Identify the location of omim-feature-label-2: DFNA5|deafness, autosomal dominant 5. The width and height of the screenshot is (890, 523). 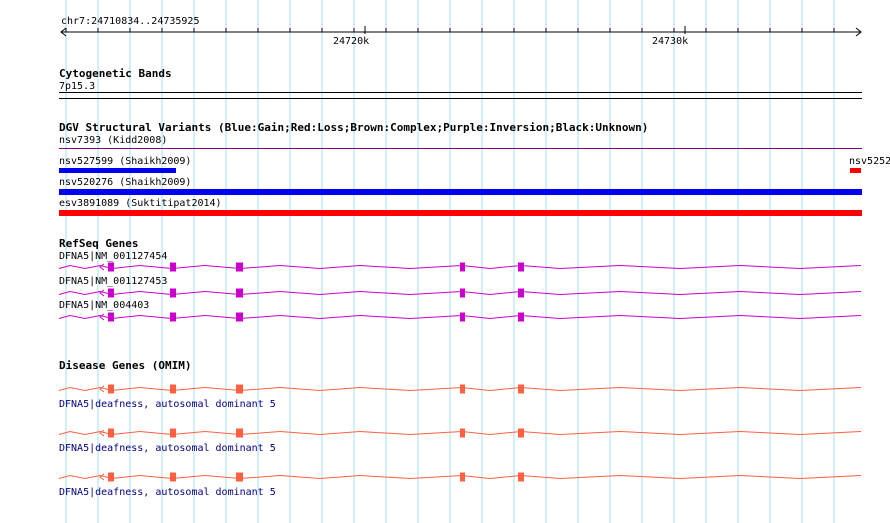
(167, 448).